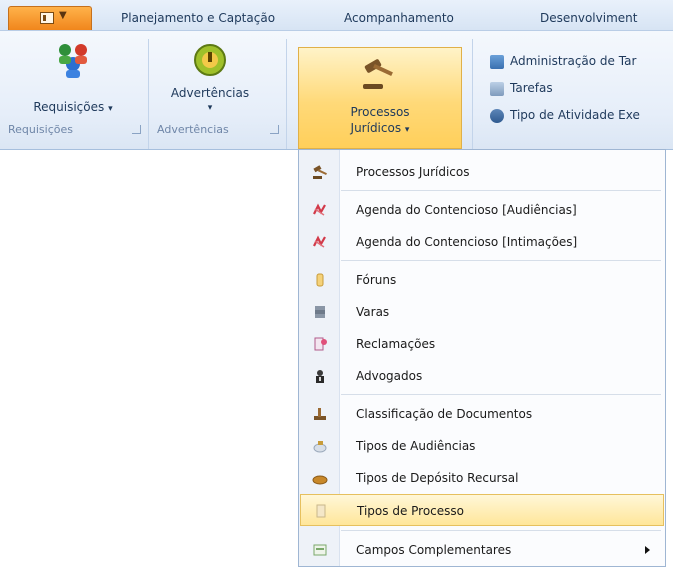 The width and height of the screenshot is (673, 567). I want to click on administracao-label: Administração de Tar, so click(573, 61).